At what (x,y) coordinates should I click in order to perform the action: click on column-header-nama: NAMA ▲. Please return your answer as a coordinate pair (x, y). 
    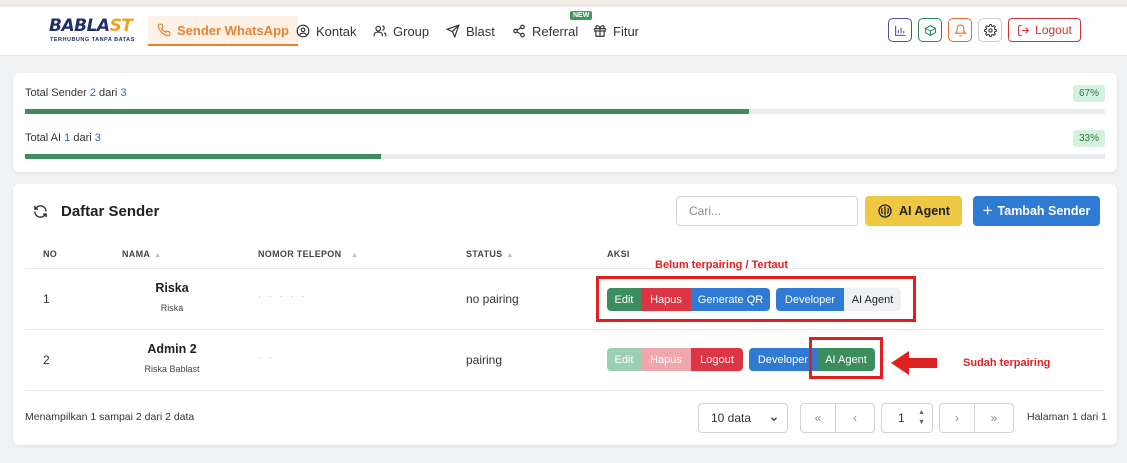
    Looking at the image, I should click on (141, 254).